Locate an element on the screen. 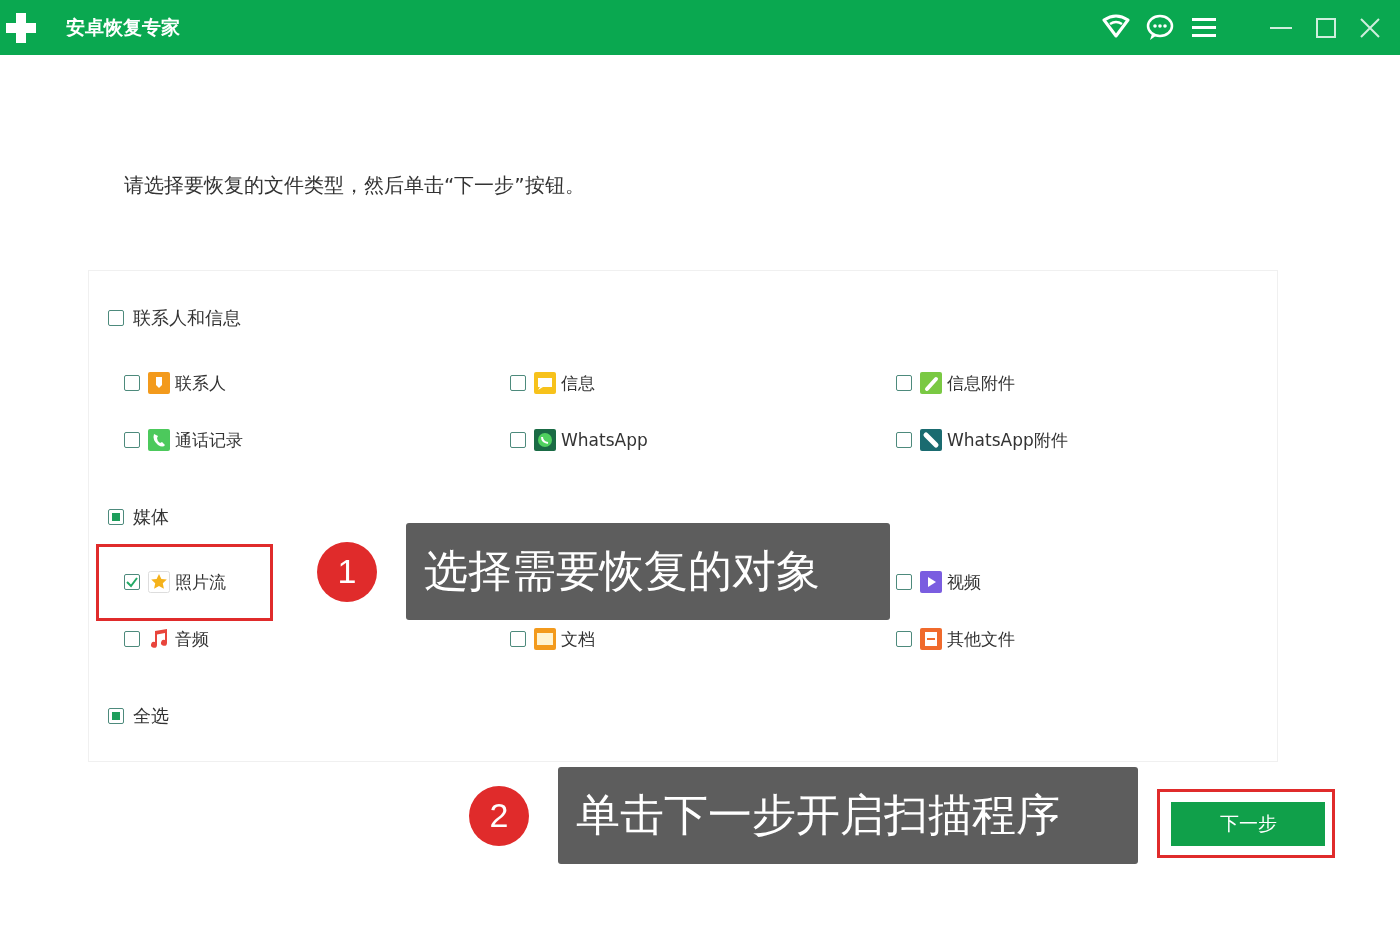 Image resolution: width=1400 pixels, height=934 pixels. instruction-text: 请选择要恢复的文件类型，然后单击“下一步”按钮。 is located at coordinates (354, 185).